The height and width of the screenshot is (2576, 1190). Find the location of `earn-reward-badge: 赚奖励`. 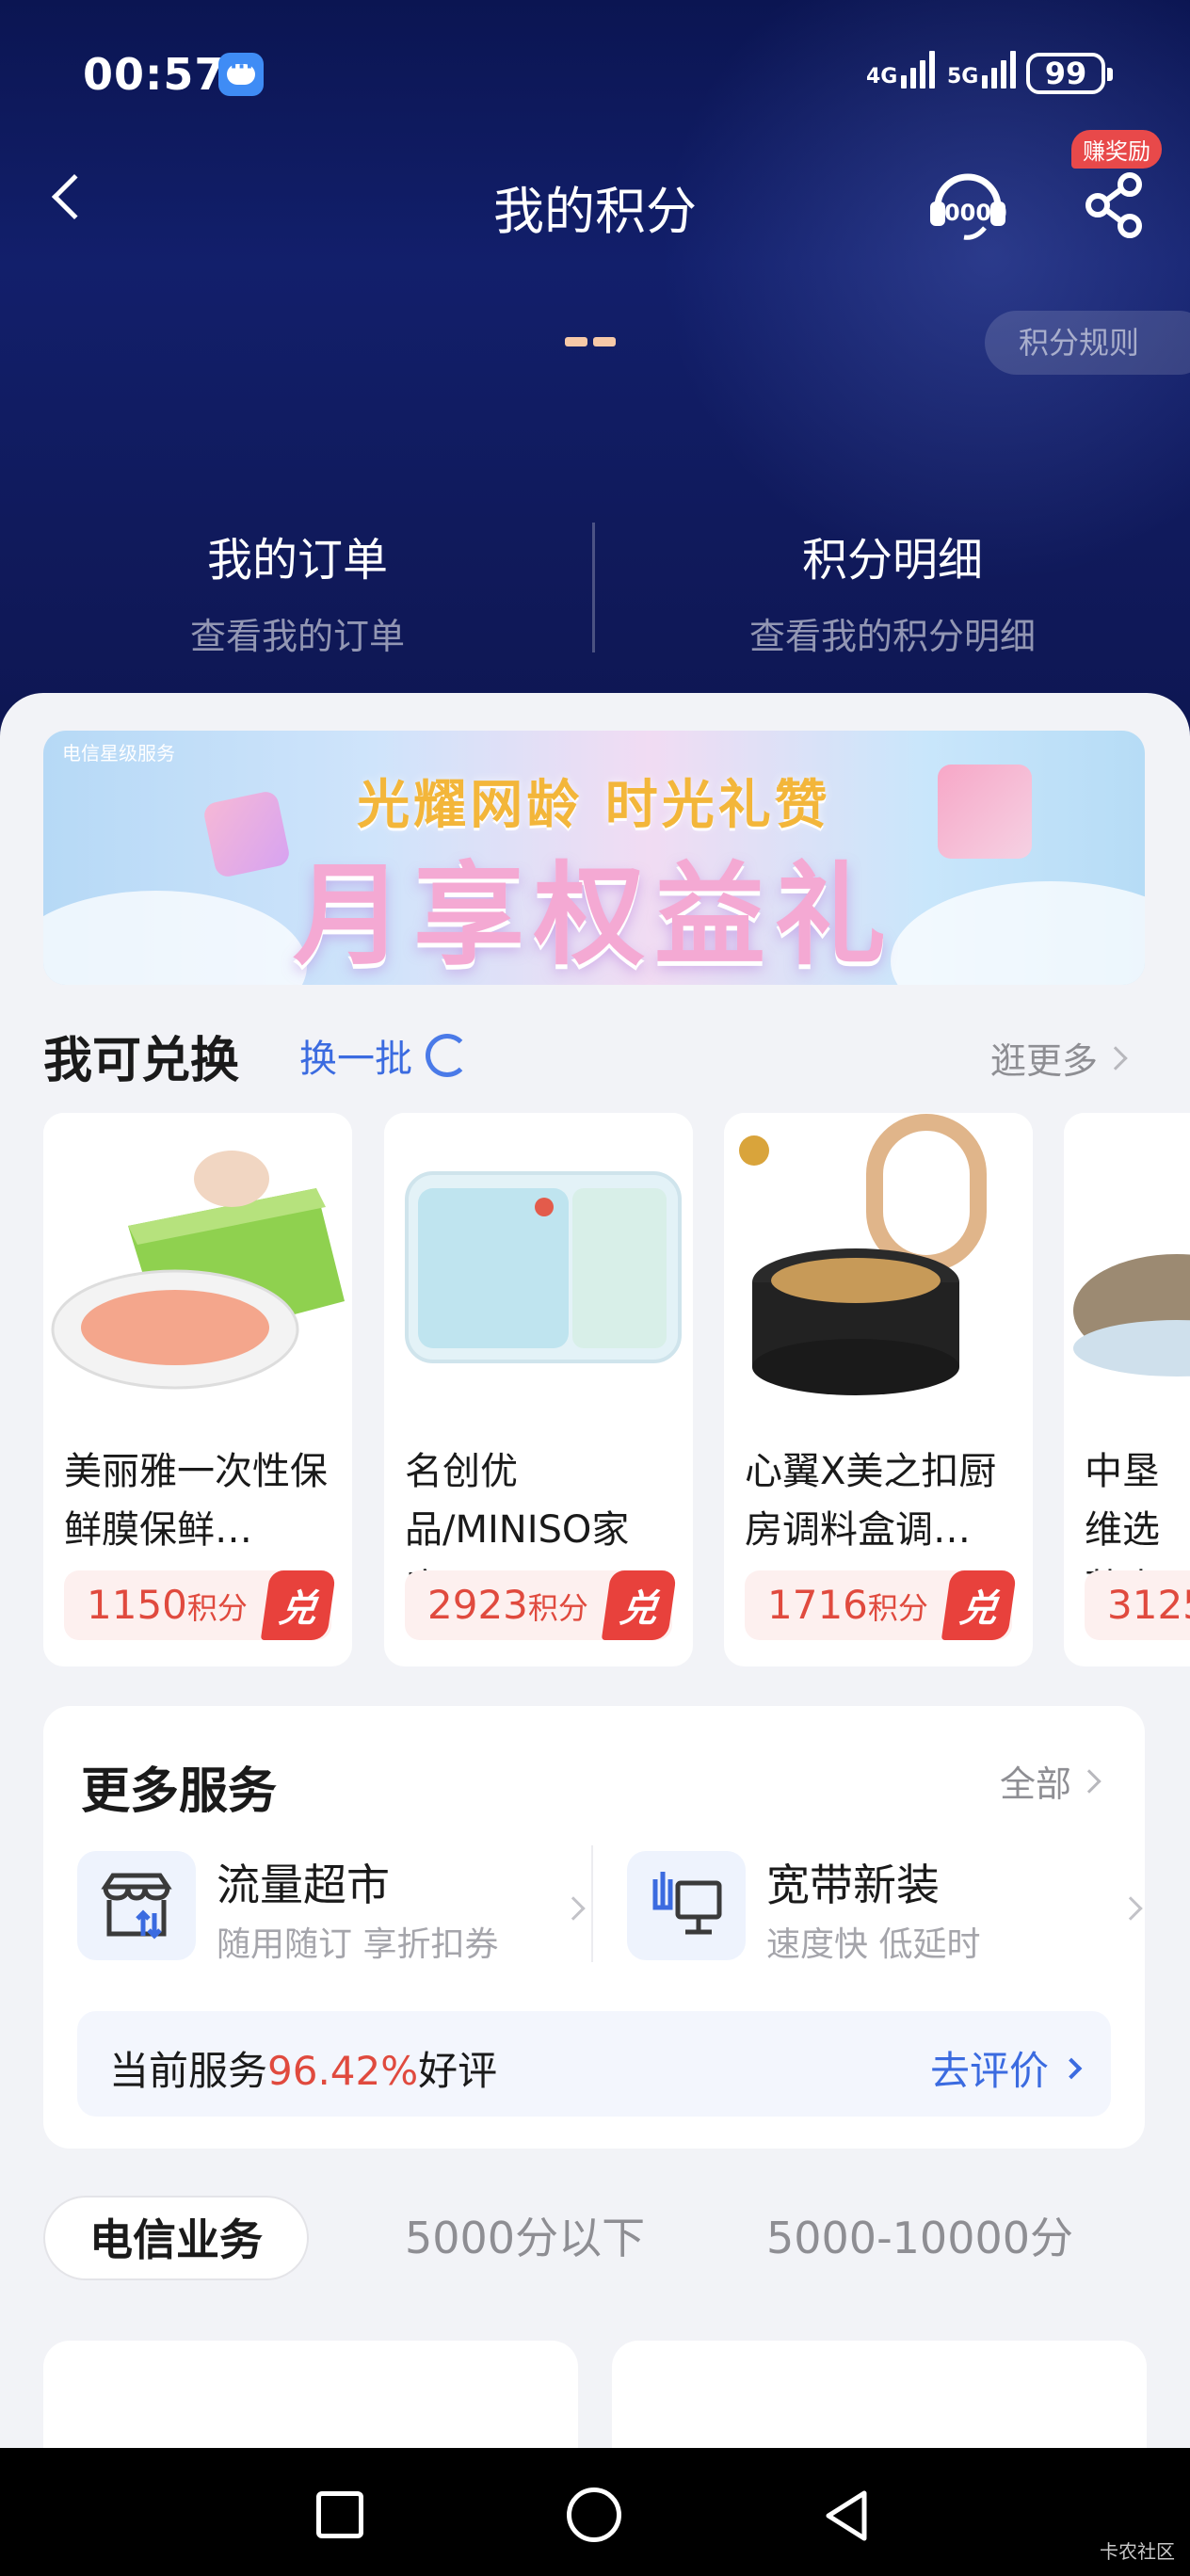

earn-reward-badge: 赚奖励 is located at coordinates (1116, 149).